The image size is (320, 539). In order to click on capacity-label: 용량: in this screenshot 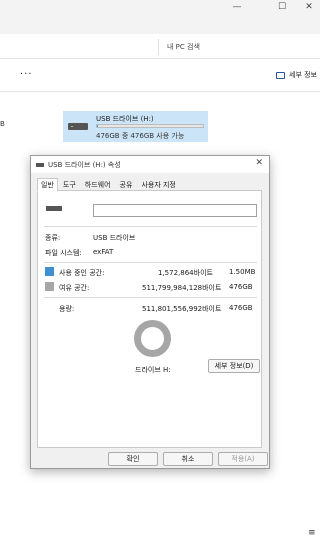, I will do `click(67, 309)`.